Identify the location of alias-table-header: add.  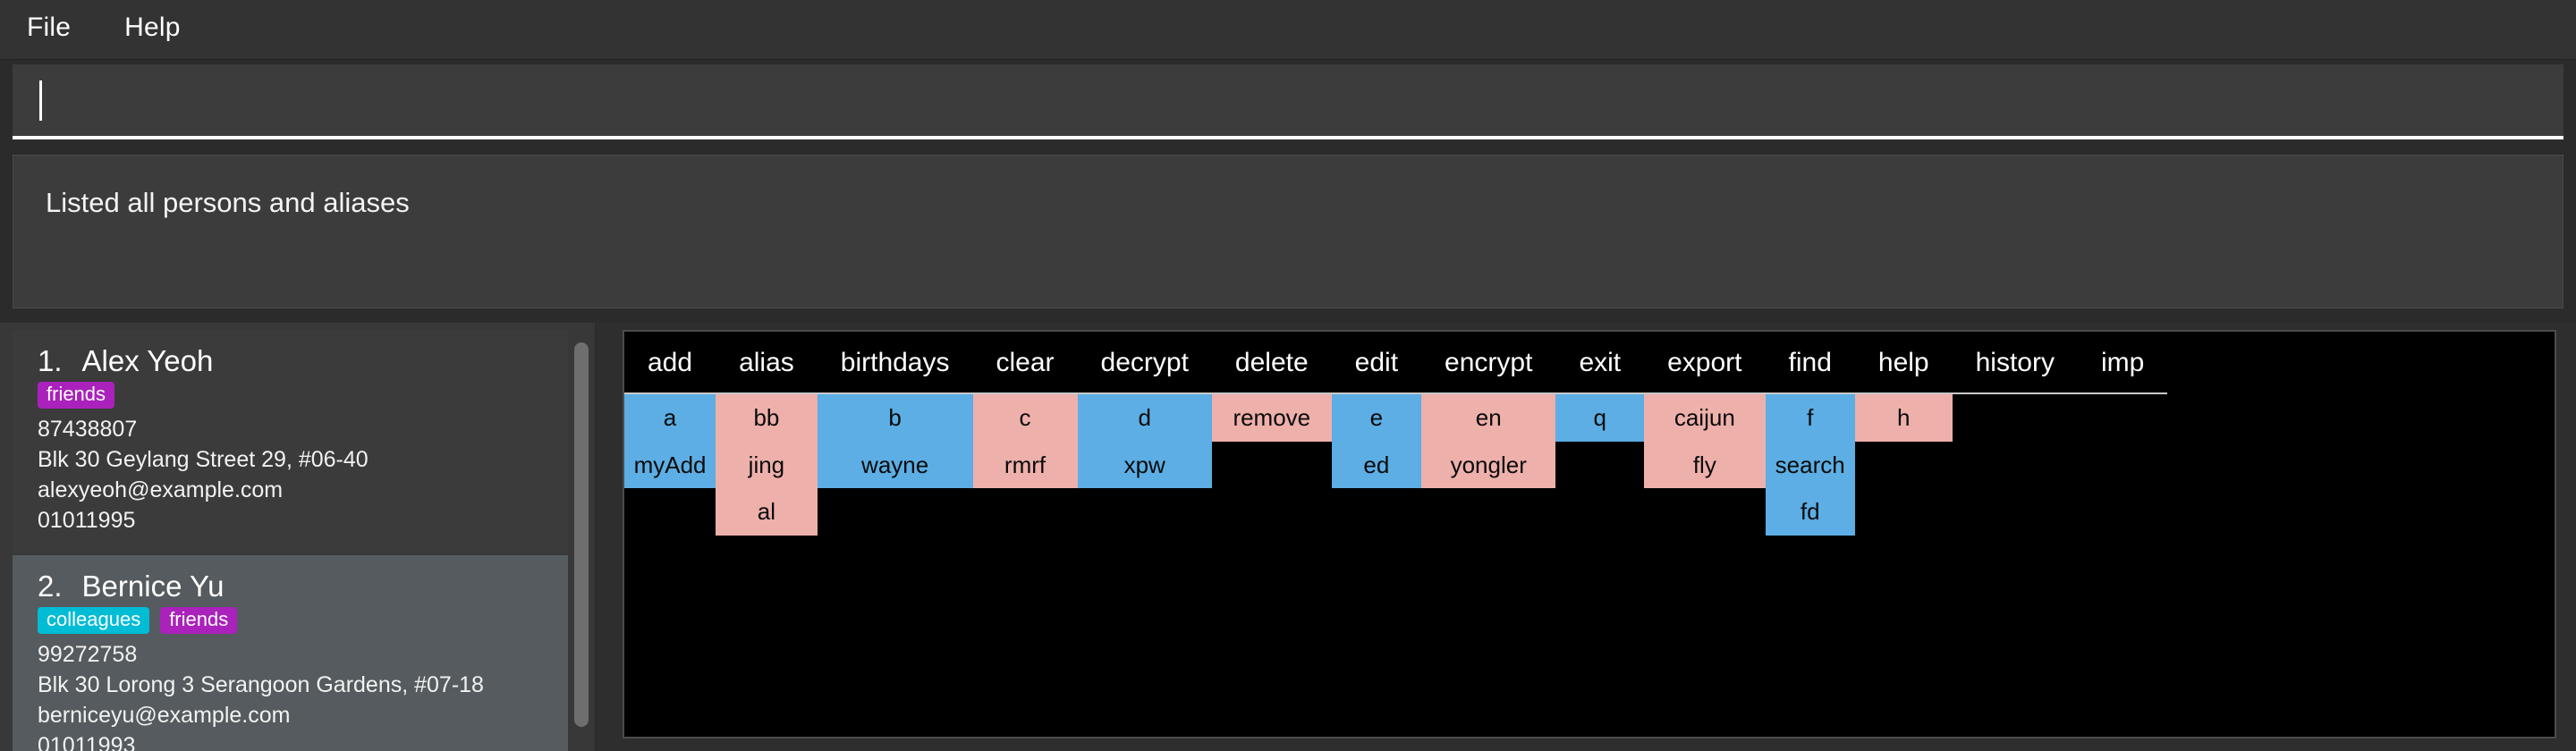
(670, 363).